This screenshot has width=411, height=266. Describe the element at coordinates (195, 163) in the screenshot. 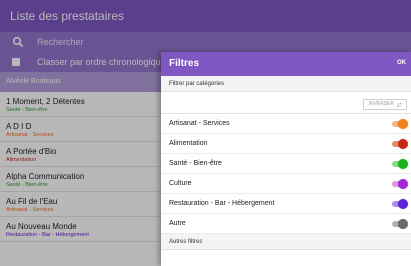

I see `filter-label: Santé - Bien-être` at that location.